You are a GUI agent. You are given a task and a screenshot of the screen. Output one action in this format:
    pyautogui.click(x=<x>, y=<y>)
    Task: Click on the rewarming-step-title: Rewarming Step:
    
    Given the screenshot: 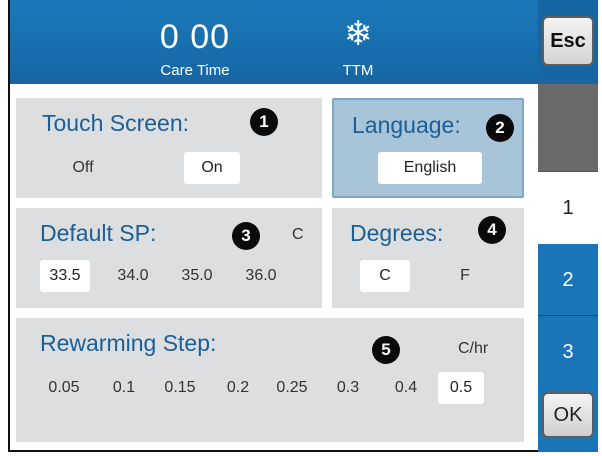 What is the action you would take?
    pyautogui.click(x=128, y=343)
    